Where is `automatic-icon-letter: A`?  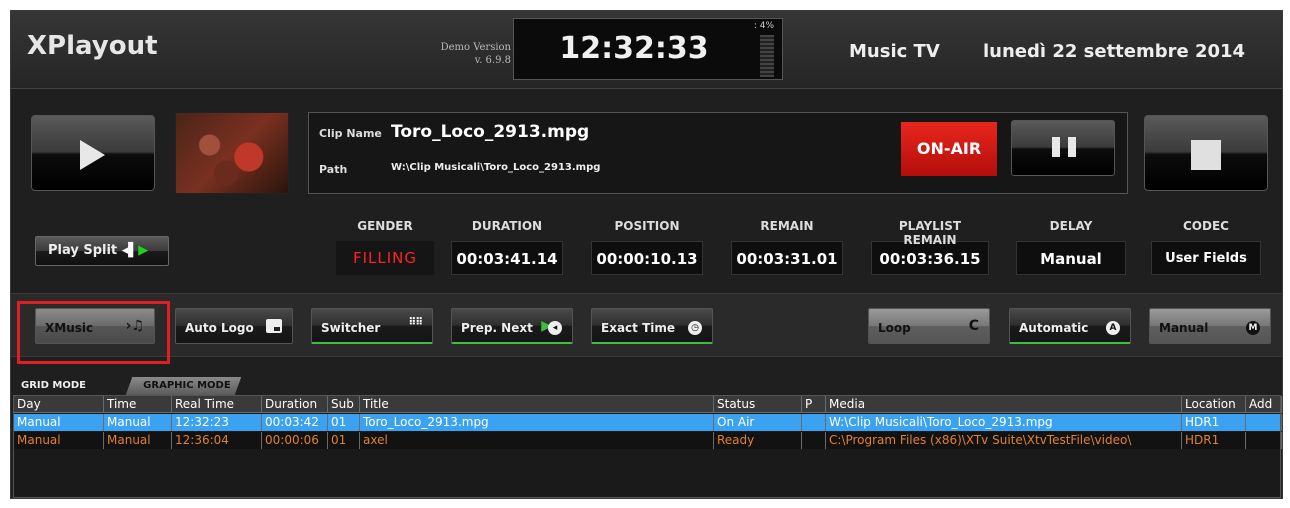 automatic-icon-letter: A is located at coordinates (1113, 328).